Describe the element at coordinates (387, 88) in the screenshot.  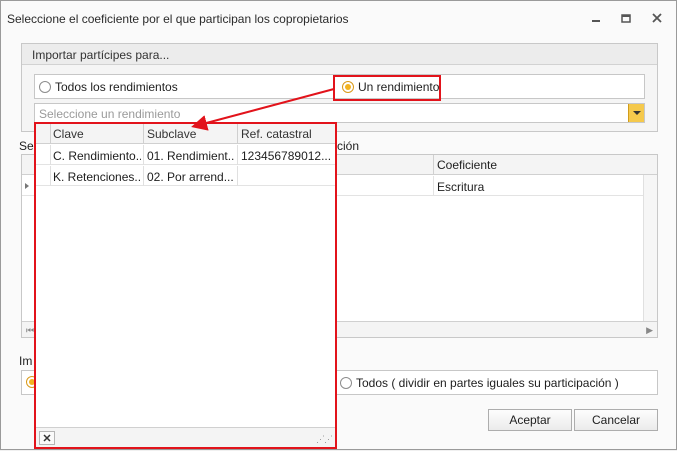
I see `highlight-box-un-rendimiento` at that location.